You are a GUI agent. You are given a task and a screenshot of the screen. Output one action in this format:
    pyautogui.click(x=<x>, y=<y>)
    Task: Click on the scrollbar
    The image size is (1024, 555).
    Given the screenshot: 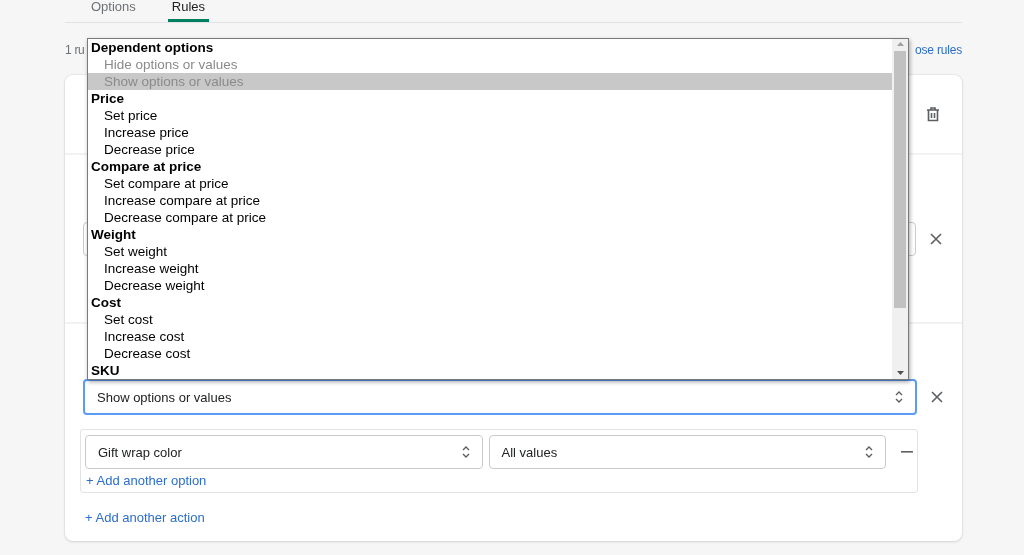 What is the action you would take?
    pyautogui.click(x=900, y=209)
    